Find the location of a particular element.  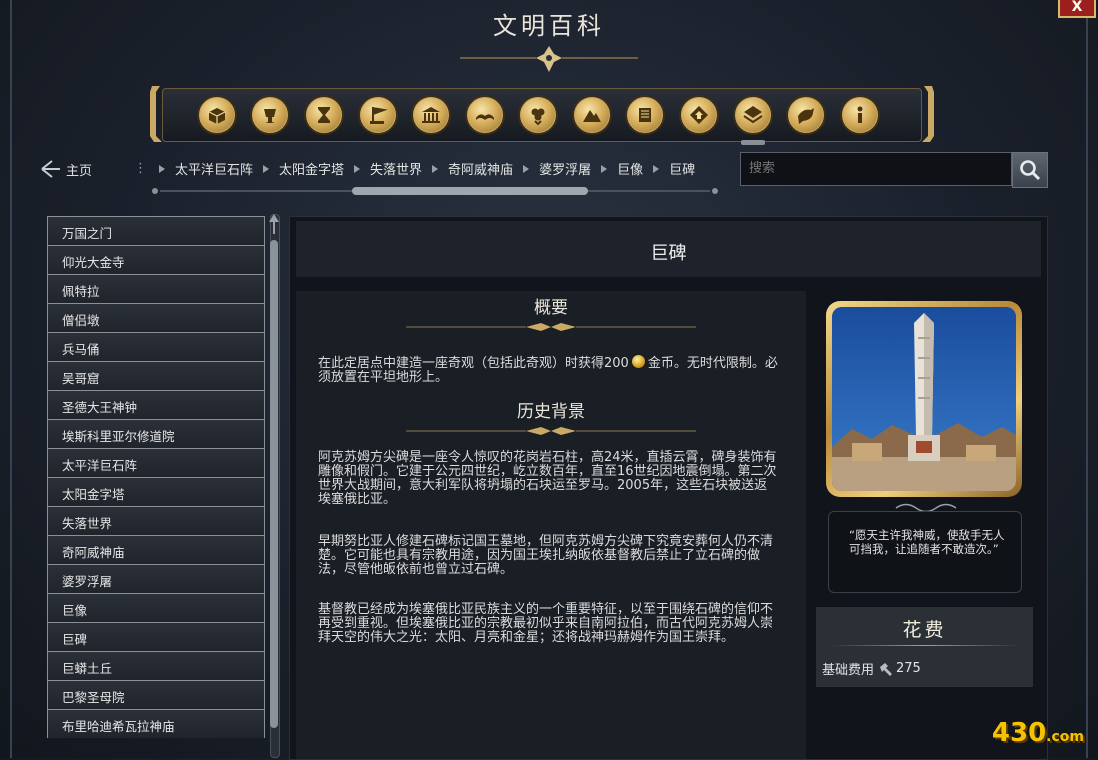

book-icon is located at coordinates (485, 115).